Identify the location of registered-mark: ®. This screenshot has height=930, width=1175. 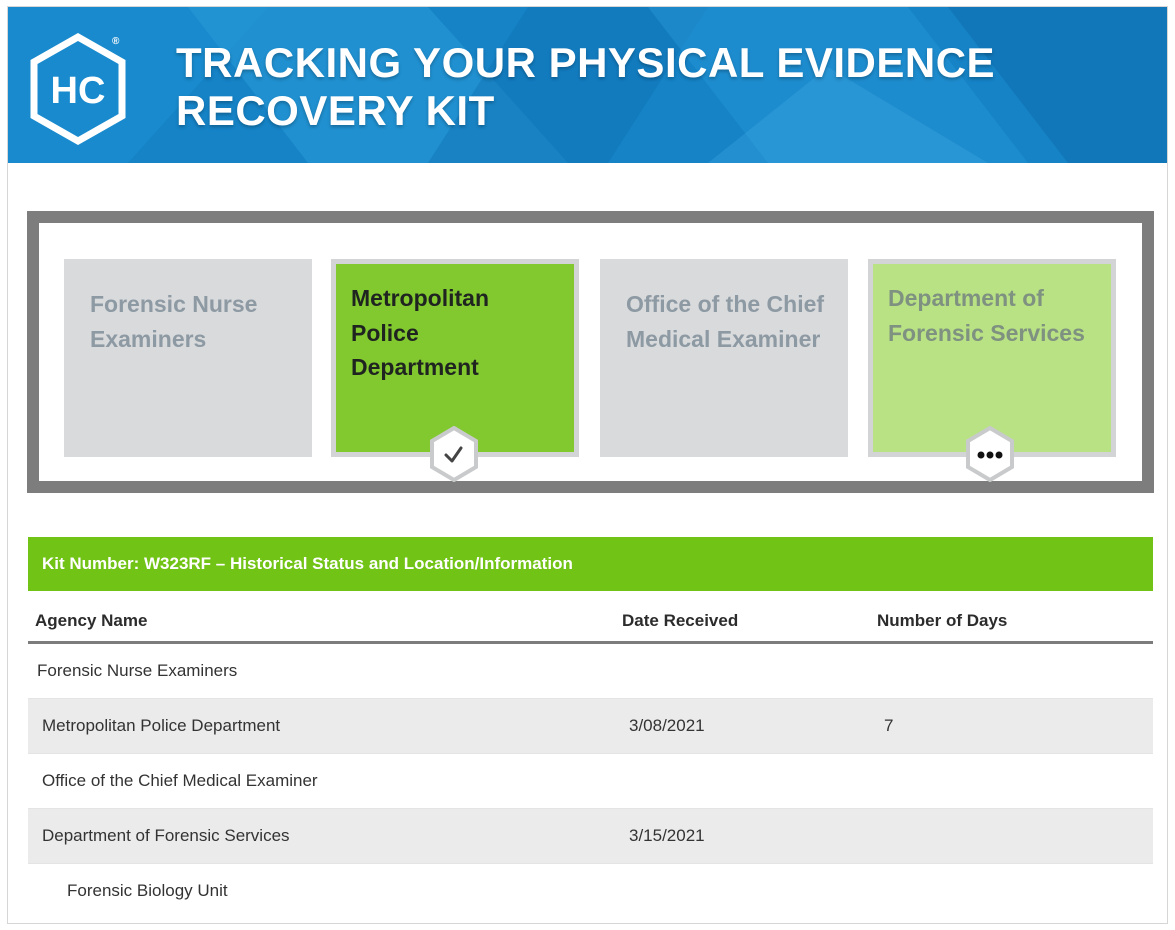
(116, 41).